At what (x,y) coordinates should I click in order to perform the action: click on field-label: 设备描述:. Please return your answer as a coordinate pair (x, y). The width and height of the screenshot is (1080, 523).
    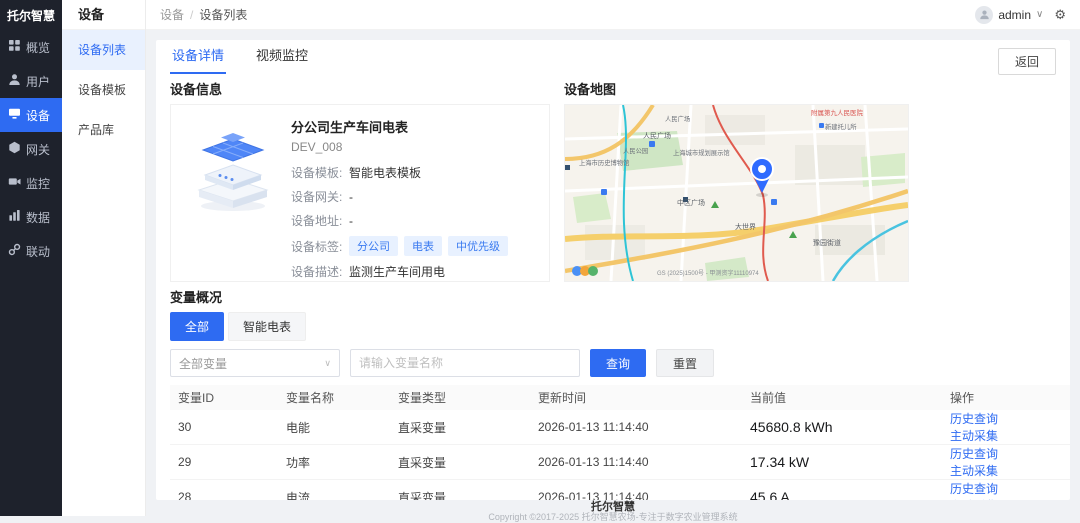
    Looking at the image, I should click on (317, 272).